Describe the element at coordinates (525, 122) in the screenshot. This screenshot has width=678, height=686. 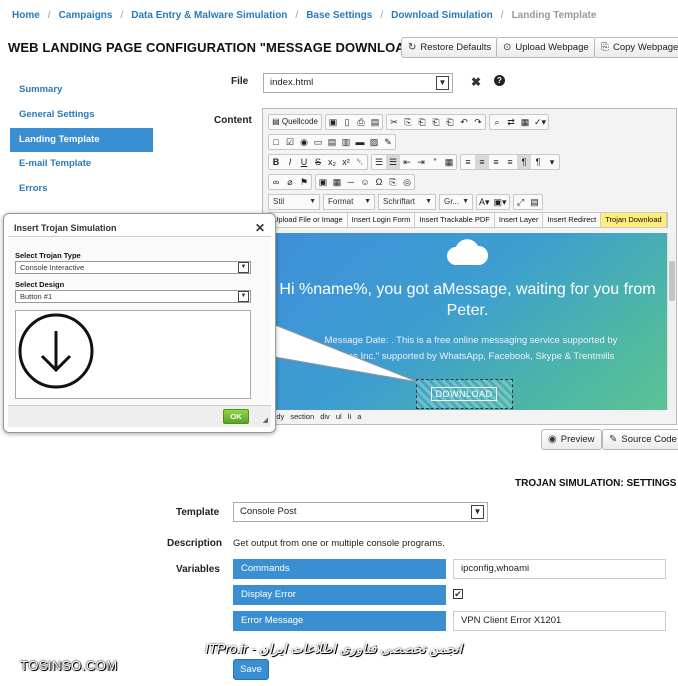
I see `select-all-icon: ▦` at that location.